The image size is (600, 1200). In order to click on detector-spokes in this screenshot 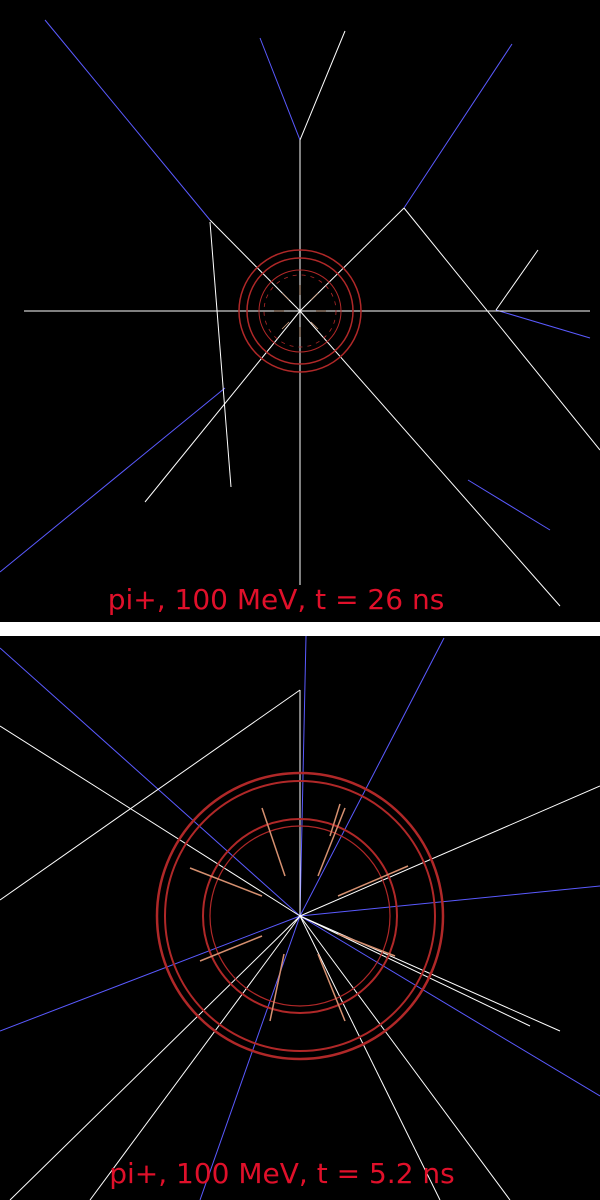, I will do `click(299, 912)`.